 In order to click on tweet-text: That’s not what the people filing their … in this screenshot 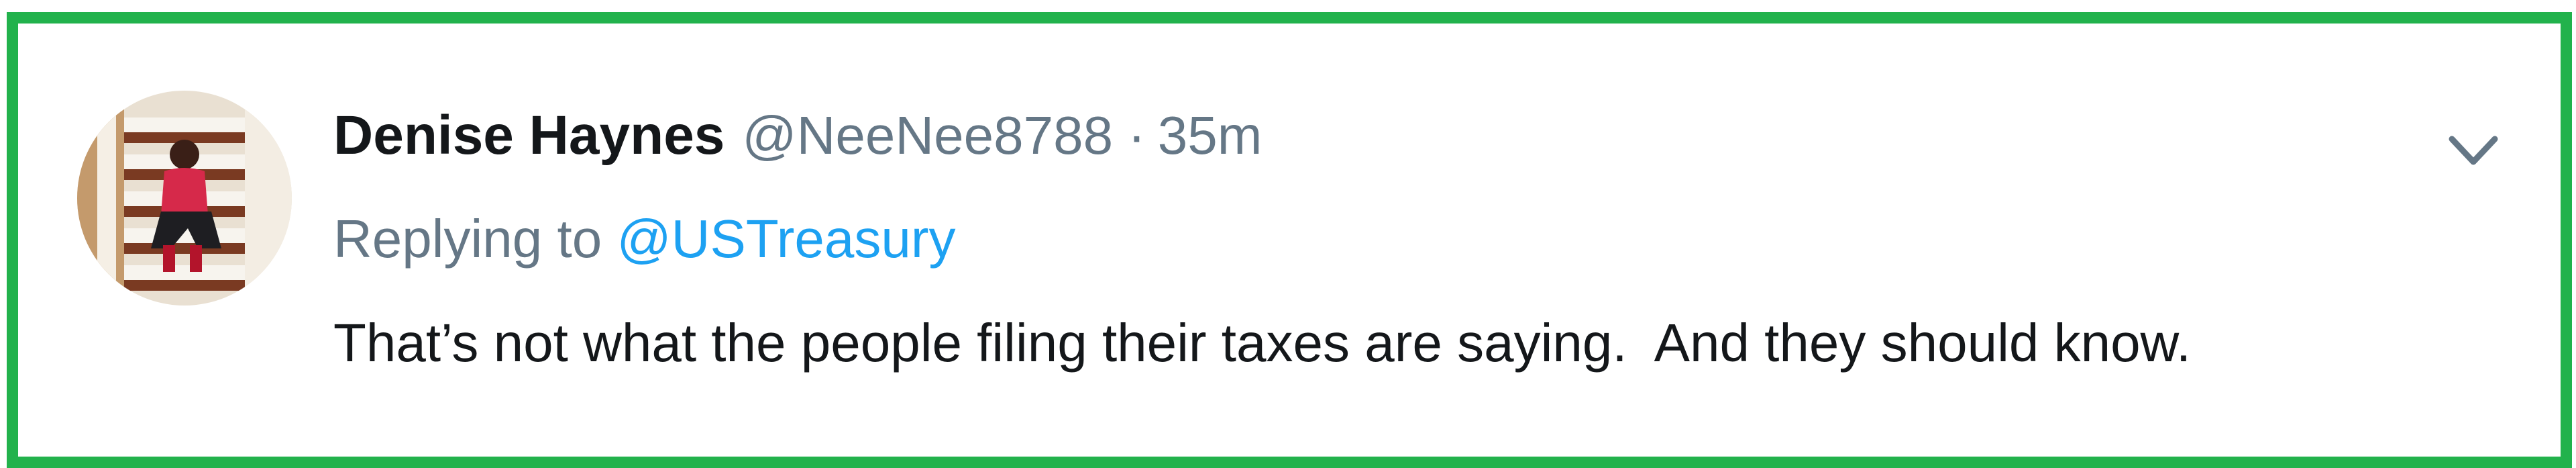, I will do `click(1262, 343)`.